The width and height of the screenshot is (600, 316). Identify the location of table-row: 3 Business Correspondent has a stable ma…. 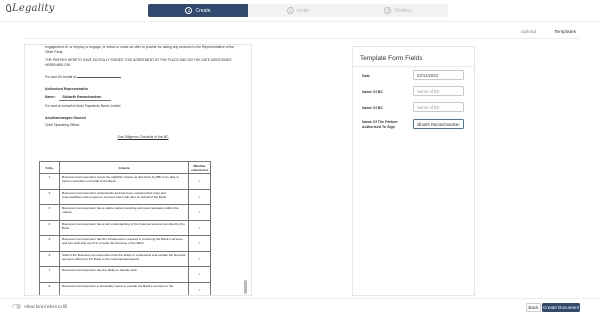
(125, 212).